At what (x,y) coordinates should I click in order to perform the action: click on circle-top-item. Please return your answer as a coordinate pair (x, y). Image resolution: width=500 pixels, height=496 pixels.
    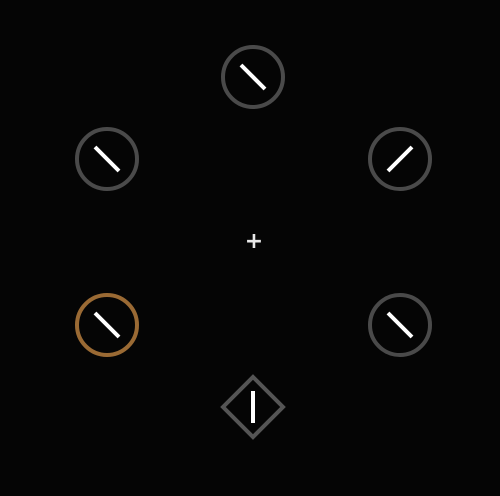
    Looking at the image, I should click on (253, 77).